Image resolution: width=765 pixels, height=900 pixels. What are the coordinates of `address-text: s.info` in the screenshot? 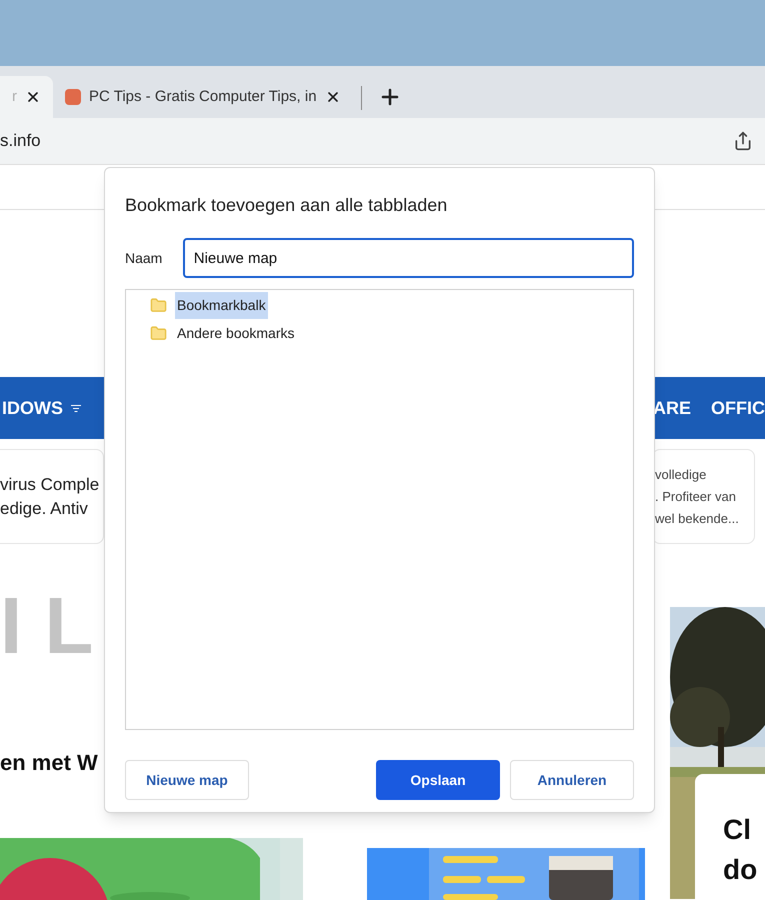 It's located at (20, 141).